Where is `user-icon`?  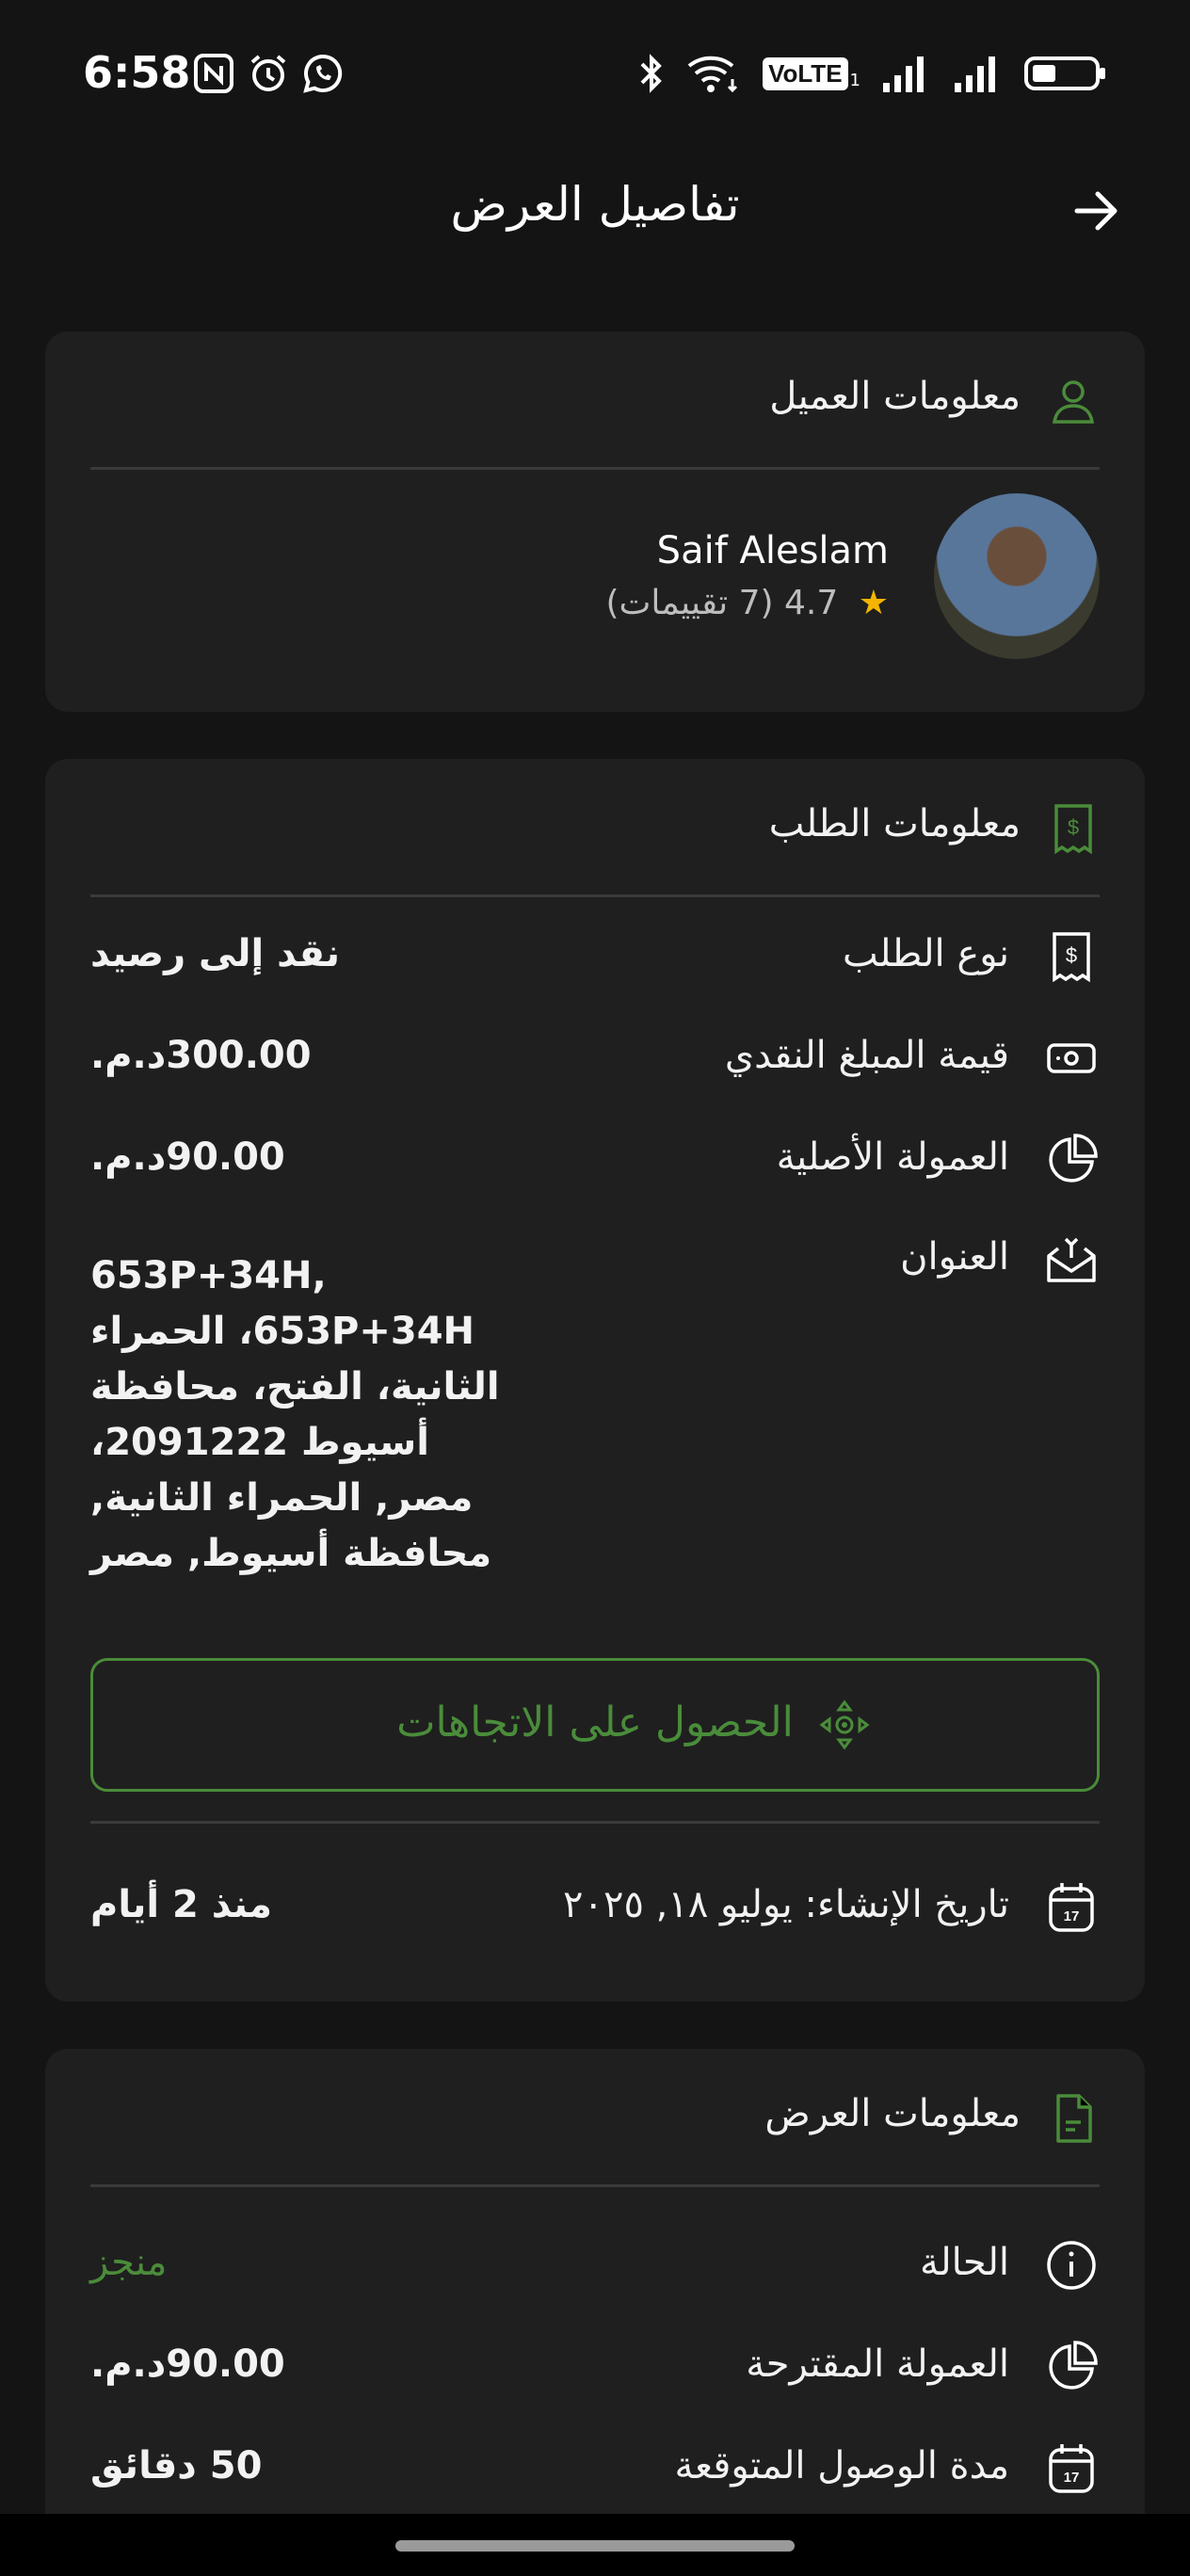 user-icon is located at coordinates (1073, 402).